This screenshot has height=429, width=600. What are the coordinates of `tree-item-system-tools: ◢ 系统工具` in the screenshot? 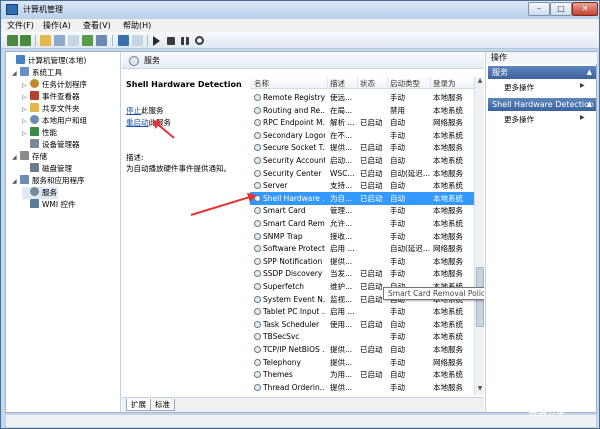 It's located at (37, 73).